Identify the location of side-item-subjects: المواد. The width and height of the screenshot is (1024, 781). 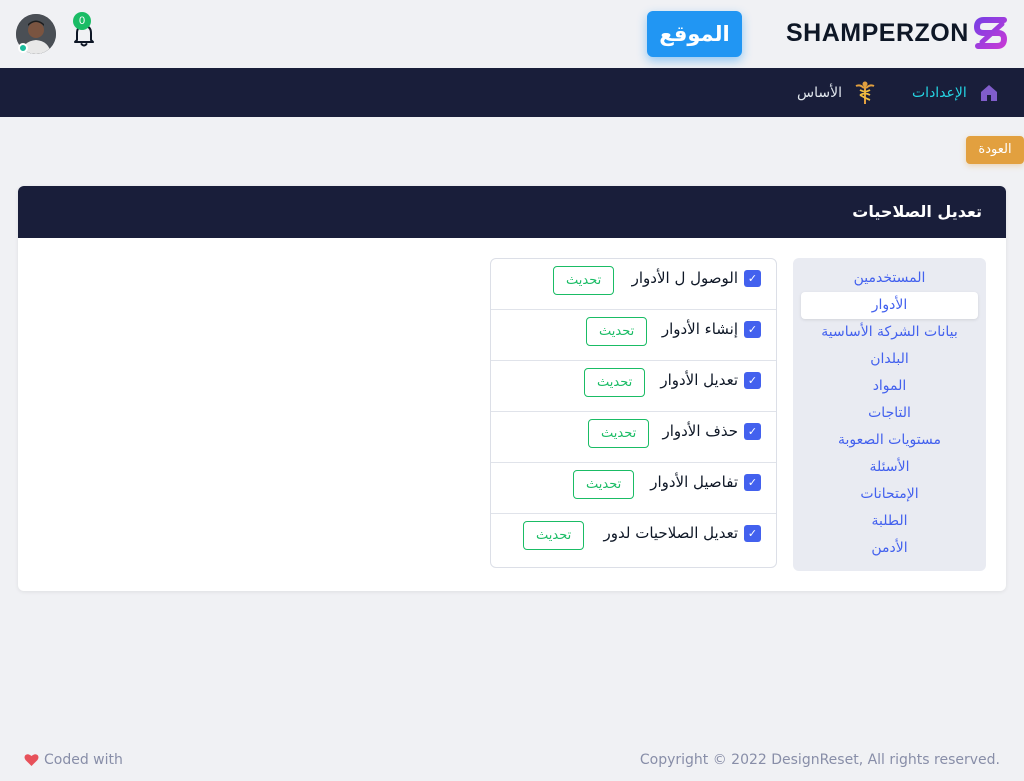
(889, 386).